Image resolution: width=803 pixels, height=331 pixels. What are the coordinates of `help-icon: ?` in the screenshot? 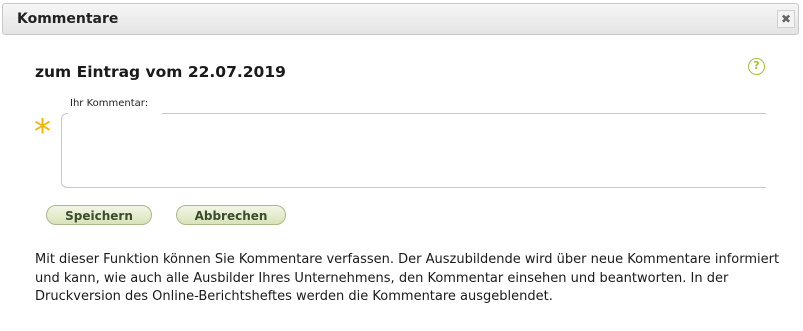 It's located at (756, 66).